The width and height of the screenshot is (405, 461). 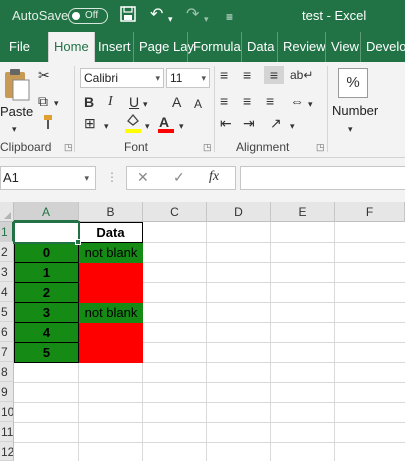 What do you see at coordinates (46, 252) in the screenshot?
I see `cell-a2: 0` at bounding box center [46, 252].